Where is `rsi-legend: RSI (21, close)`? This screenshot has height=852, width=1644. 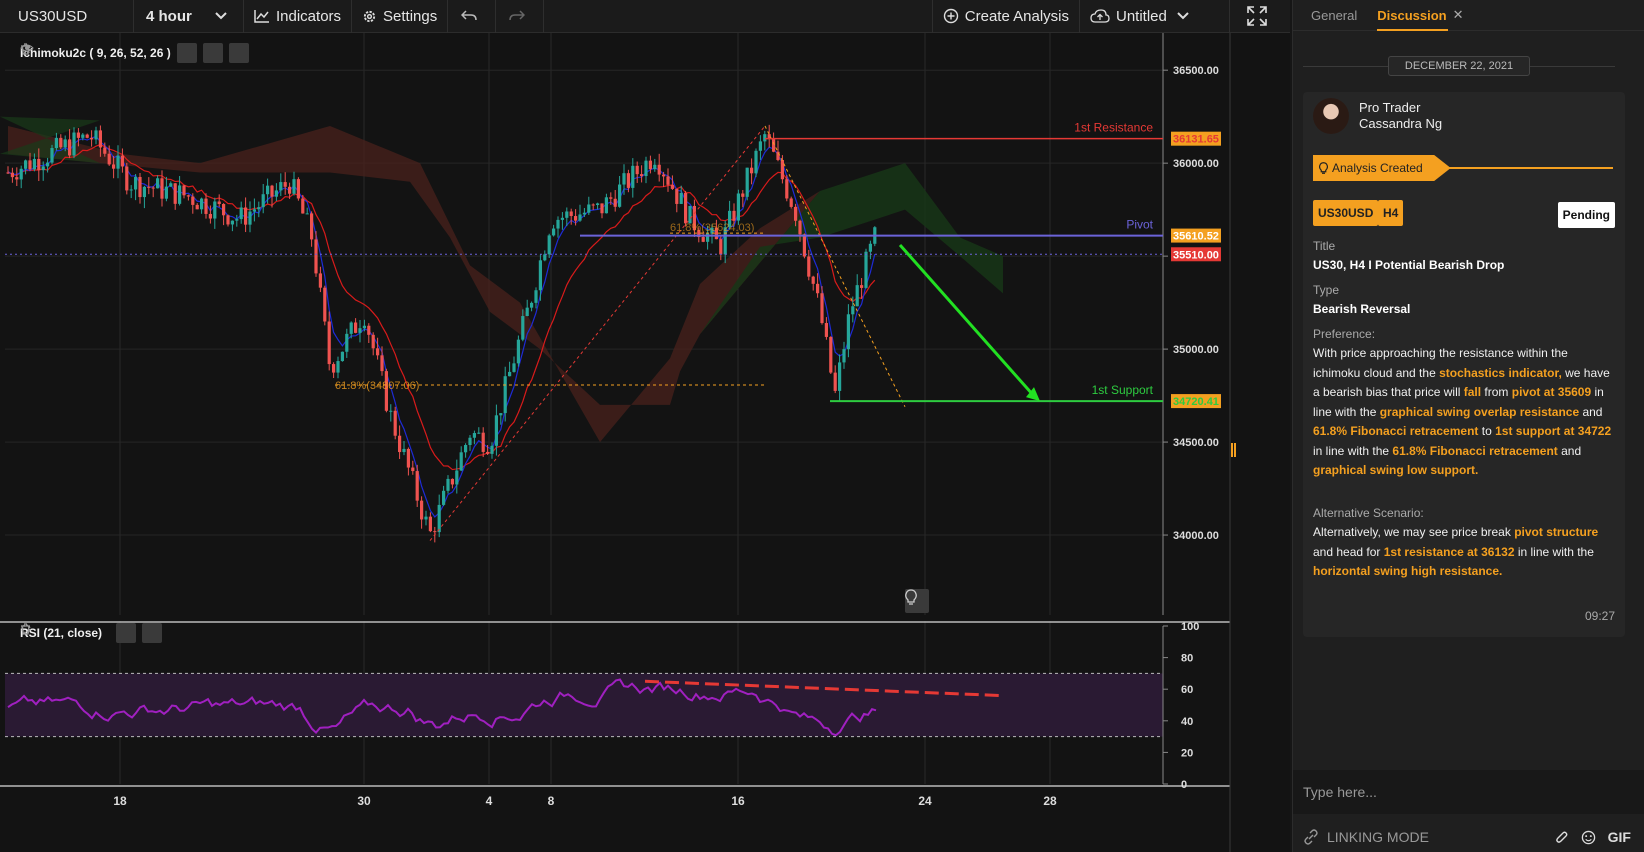
rsi-legend: RSI (21, close) is located at coordinates (91, 633).